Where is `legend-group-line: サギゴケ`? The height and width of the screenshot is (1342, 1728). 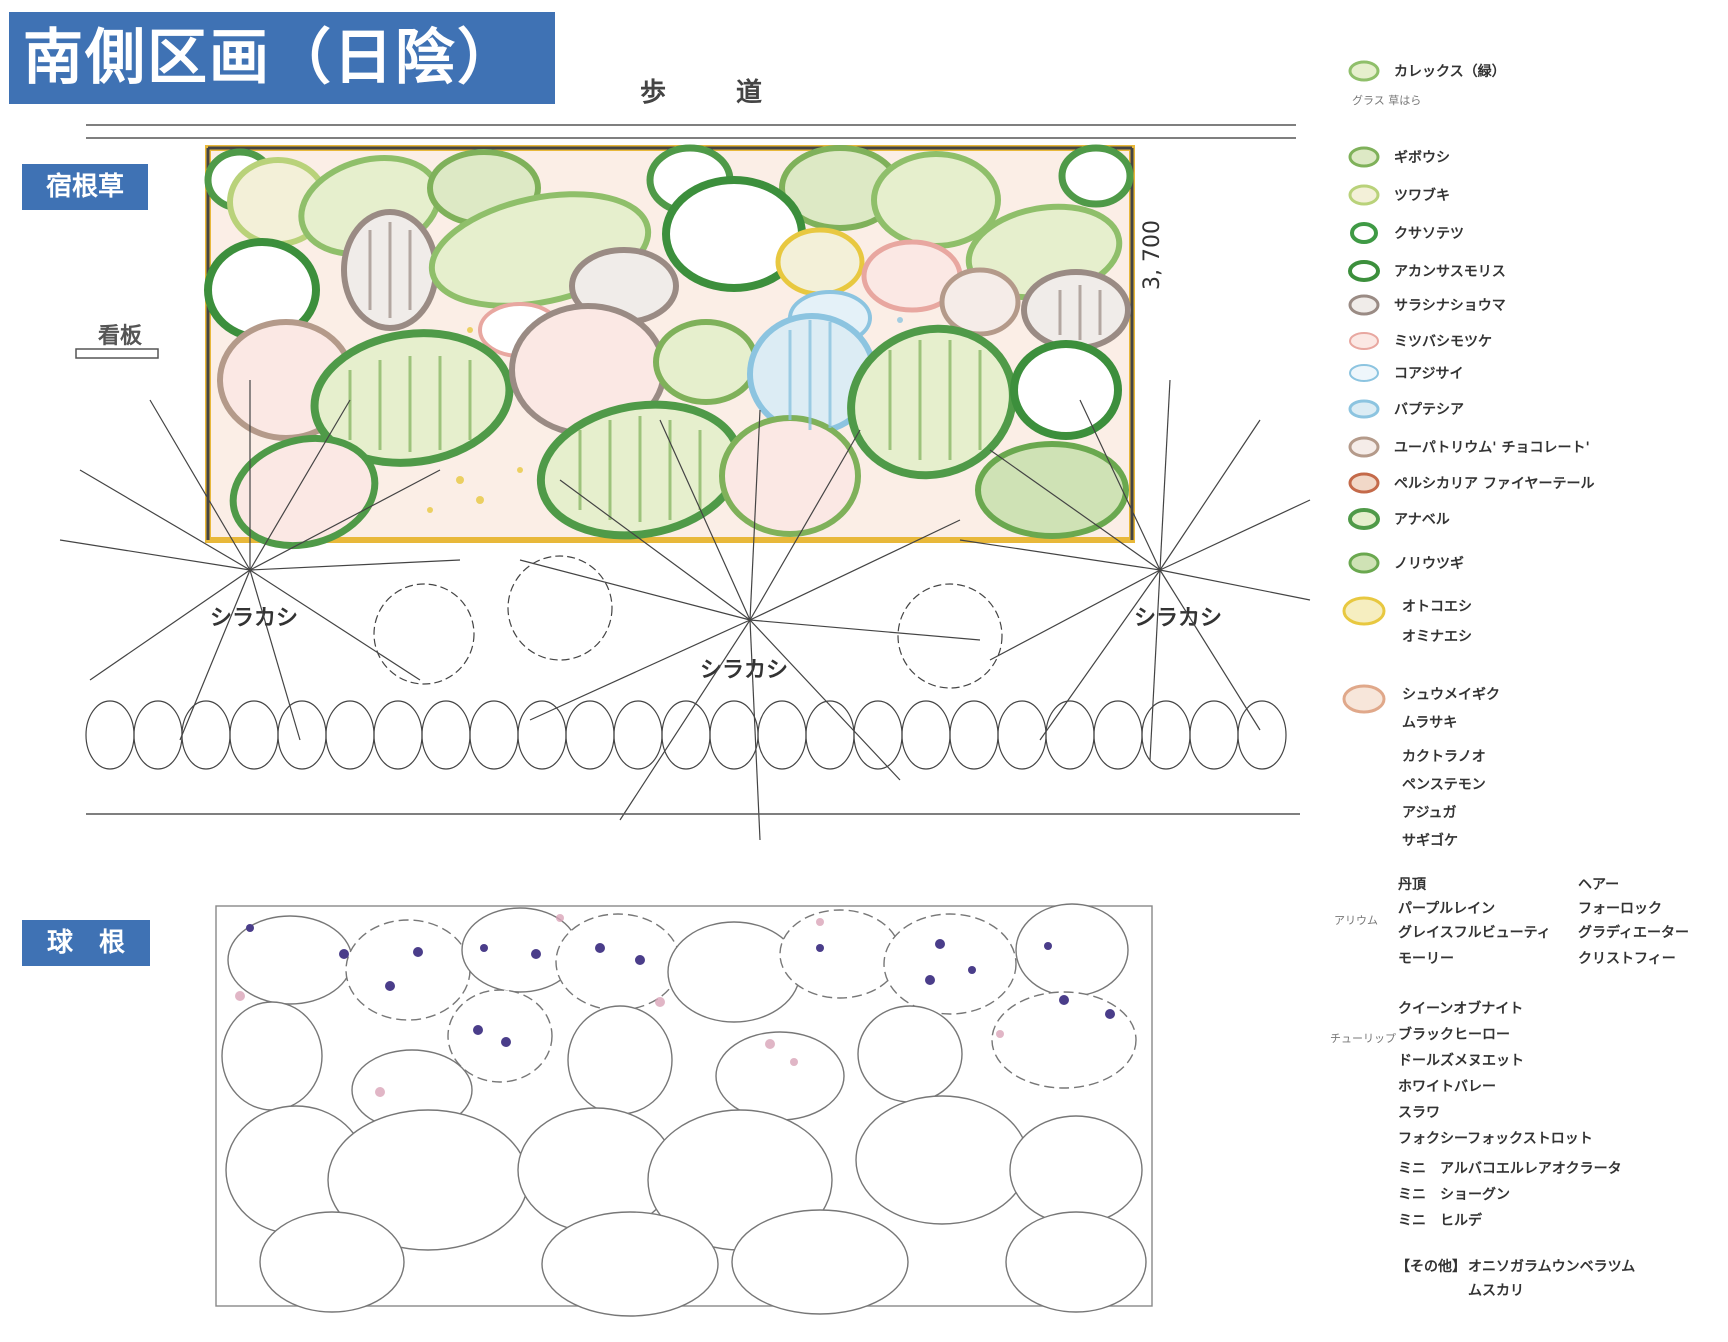 legend-group-line: サギゴケ is located at coordinates (1430, 841).